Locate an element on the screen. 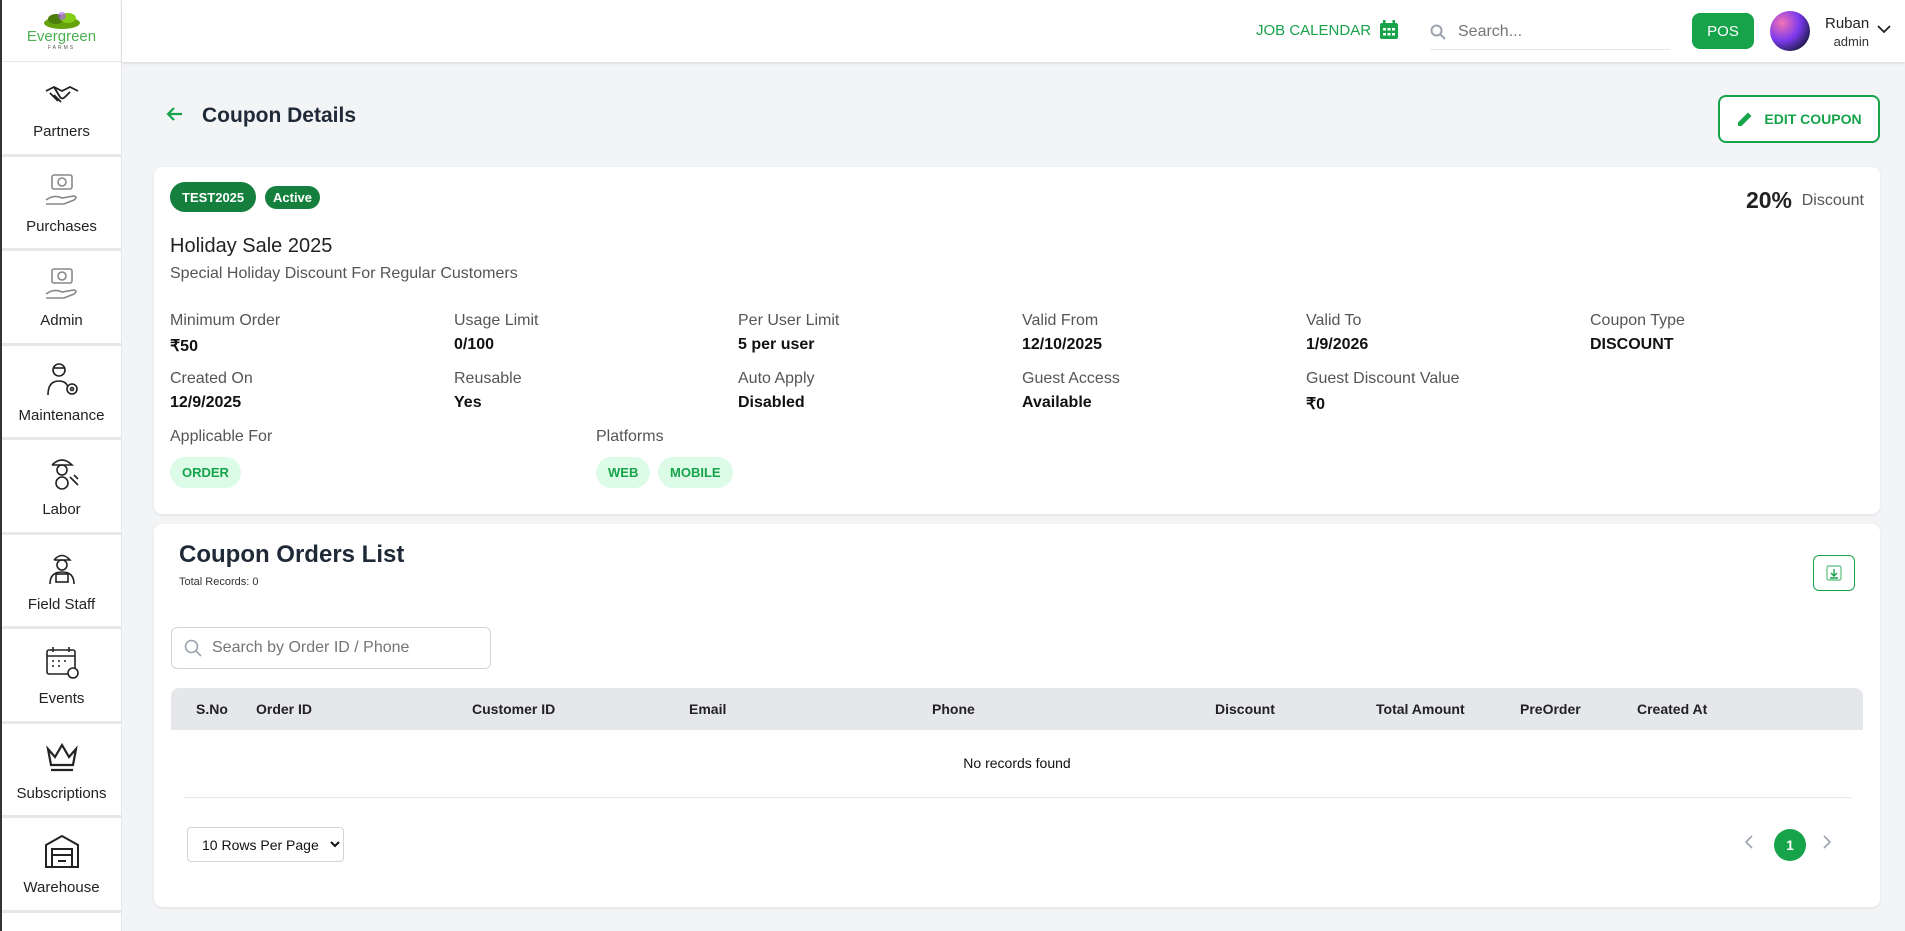 This screenshot has height=931, width=1905. orders-search is located at coordinates (331, 648).